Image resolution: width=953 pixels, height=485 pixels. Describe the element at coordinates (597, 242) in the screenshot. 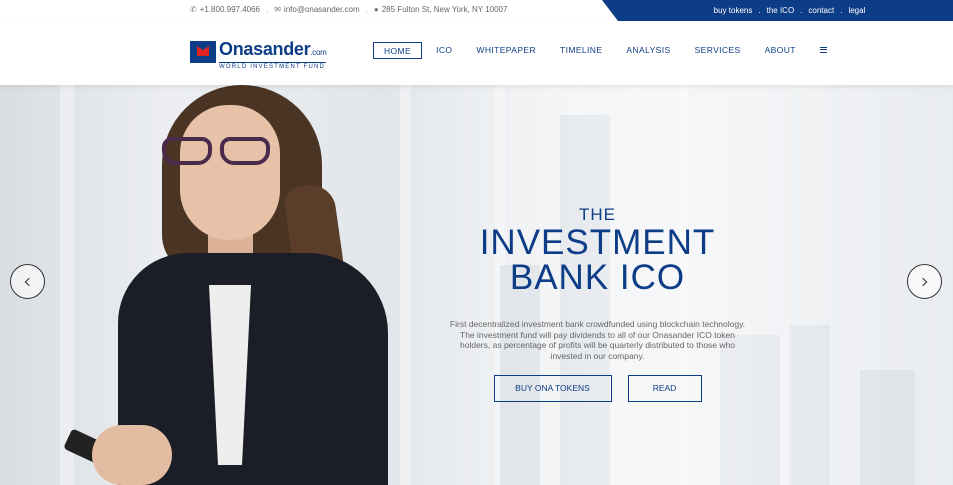

I see `hero-title-line1: INVESTMENT` at that location.